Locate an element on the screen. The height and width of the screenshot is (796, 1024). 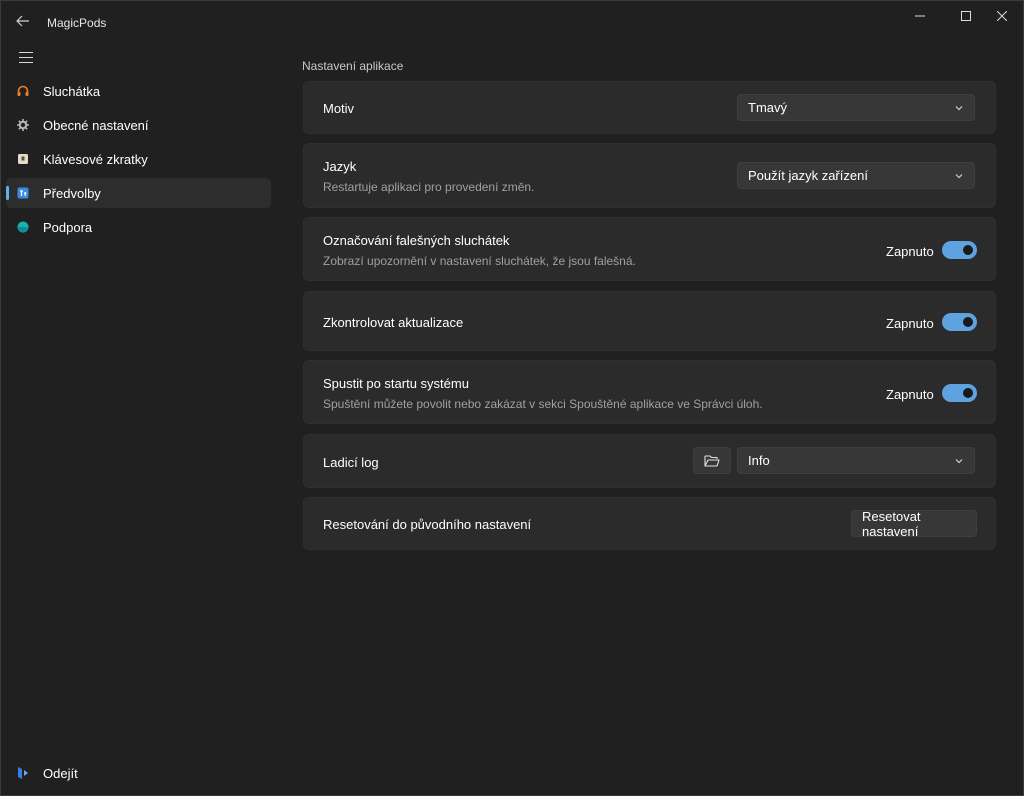
language-dropdown: Použít jazyk zařízení is located at coordinates (856, 175).